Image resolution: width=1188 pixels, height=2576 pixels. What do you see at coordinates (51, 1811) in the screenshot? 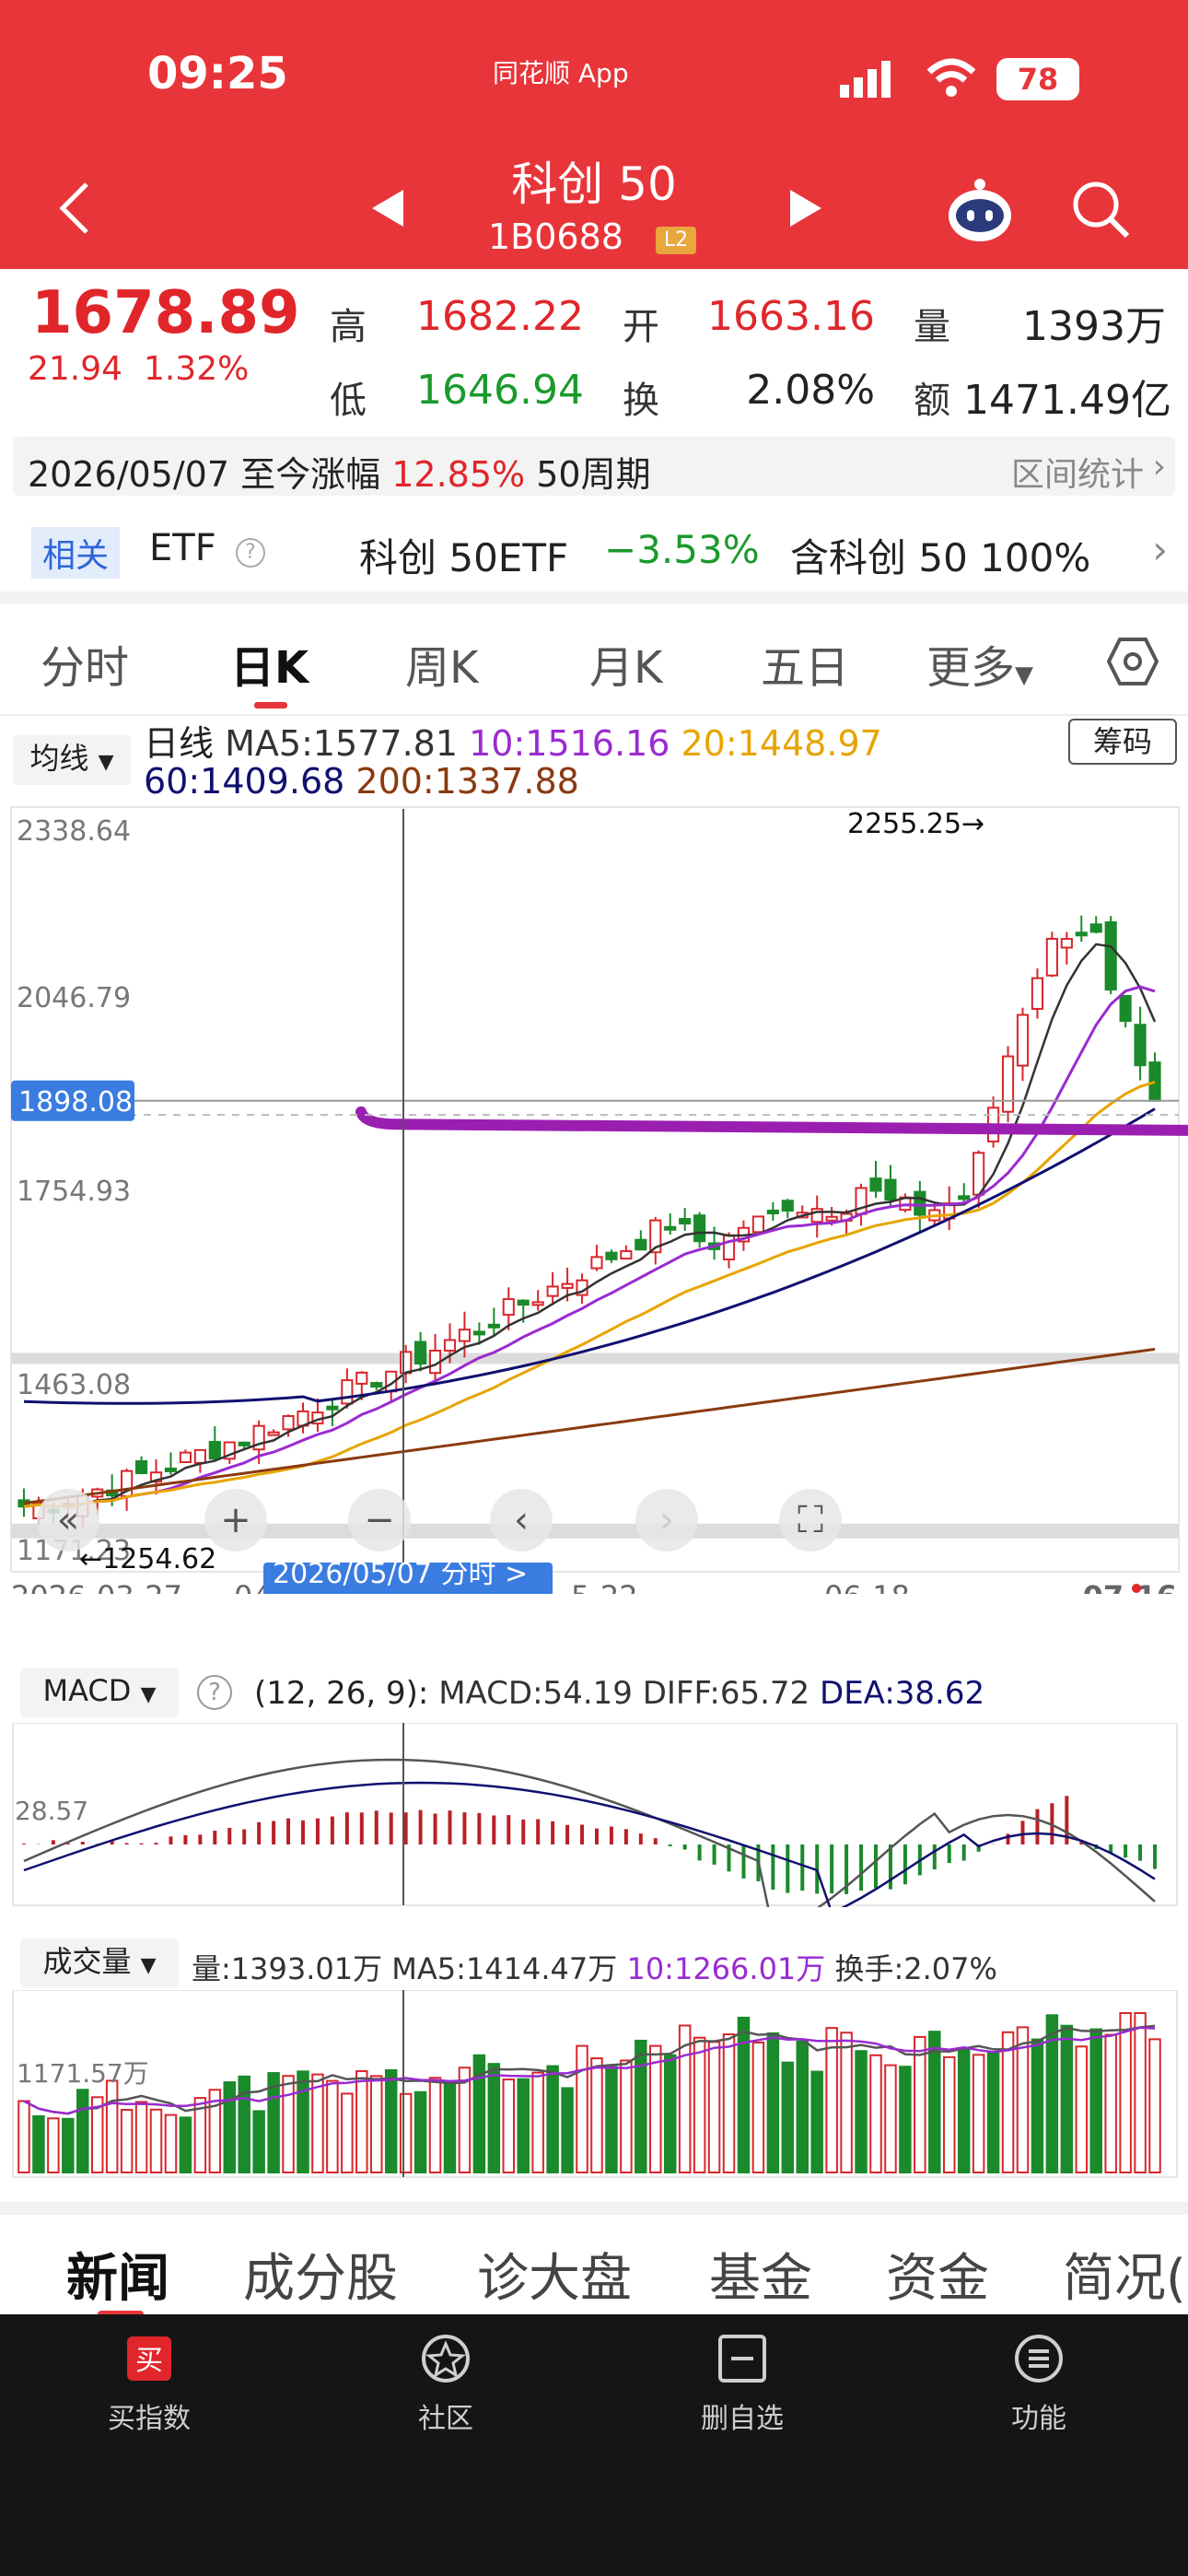
I see `macd-y-tick: 28.57` at bounding box center [51, 1811].